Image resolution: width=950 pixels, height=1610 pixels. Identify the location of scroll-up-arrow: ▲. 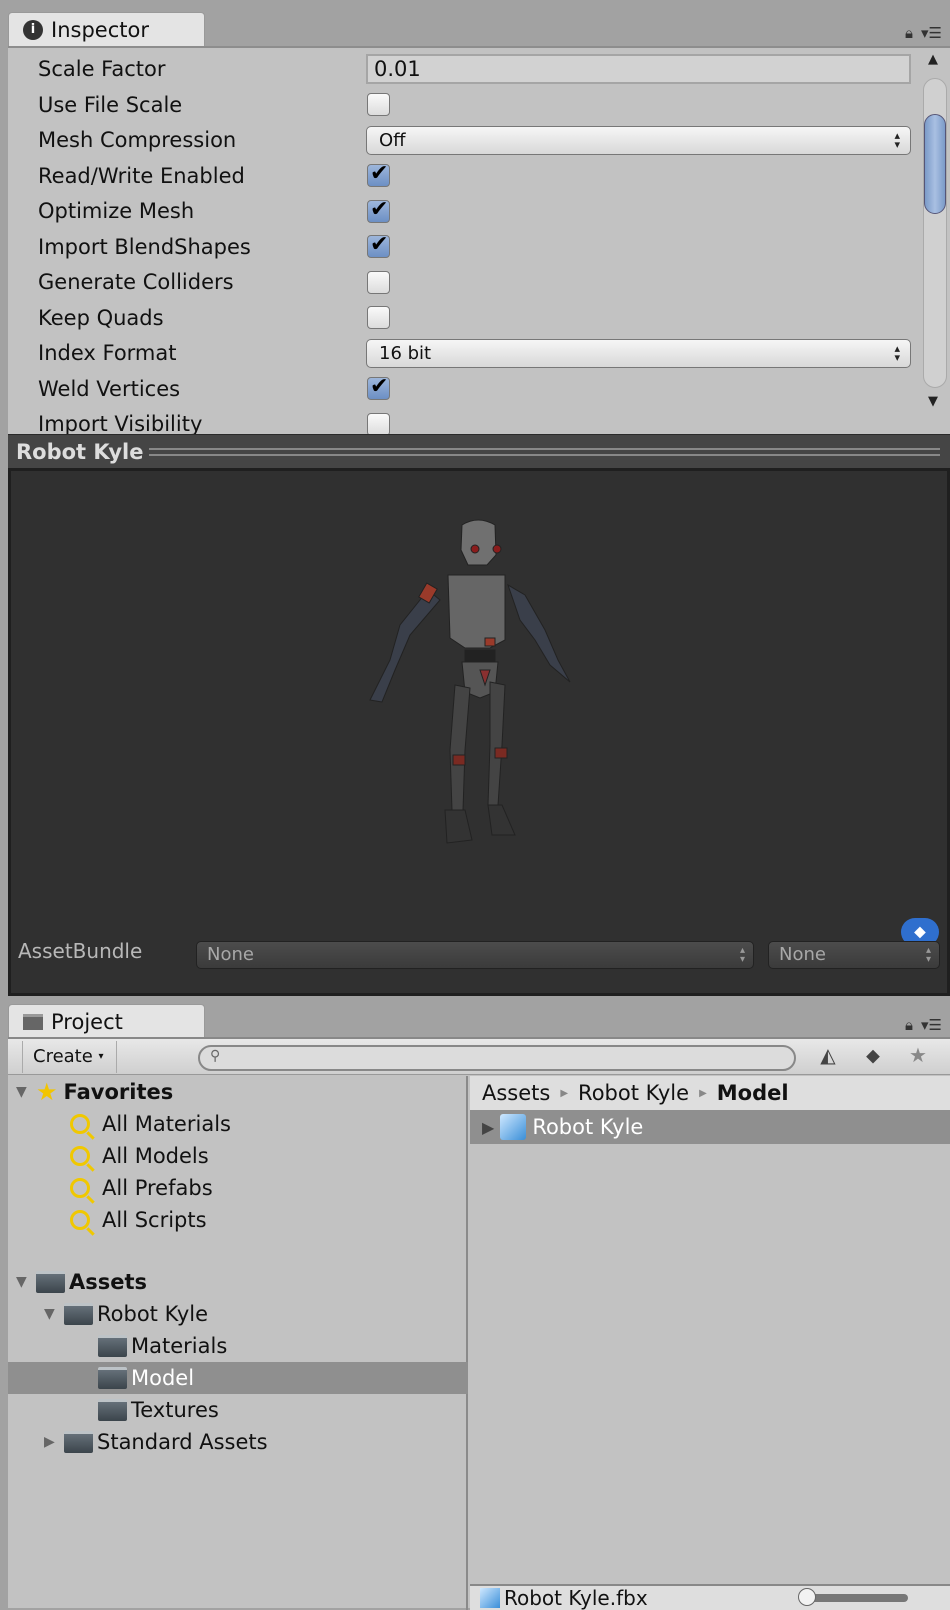
(933, 59).